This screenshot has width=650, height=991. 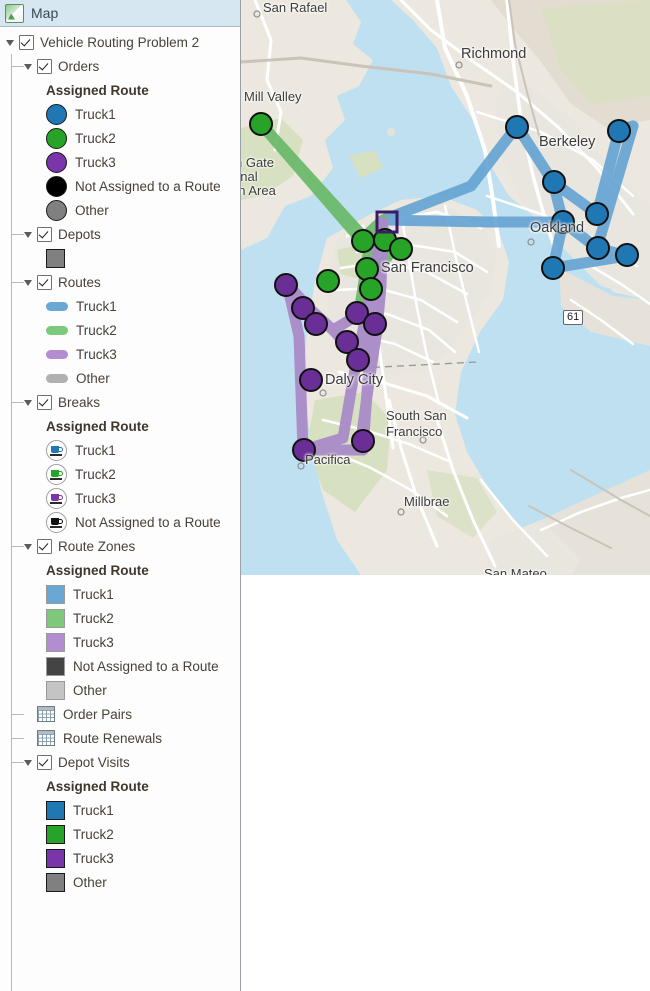 What do you see at coordinates (120, 114) in the screenshot?
I see `orders-legend-item: Truck1` at bounding box center [120, 114].